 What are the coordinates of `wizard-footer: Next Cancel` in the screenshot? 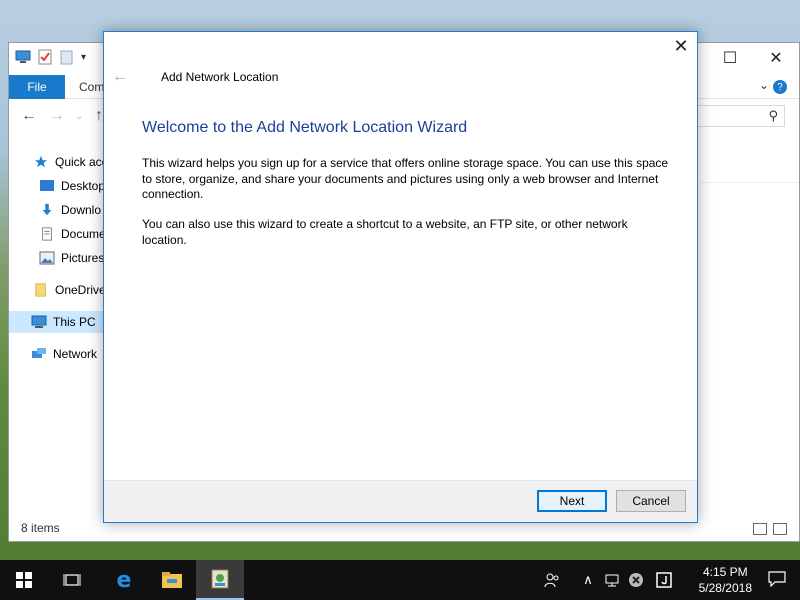 It's located at (400, 501).